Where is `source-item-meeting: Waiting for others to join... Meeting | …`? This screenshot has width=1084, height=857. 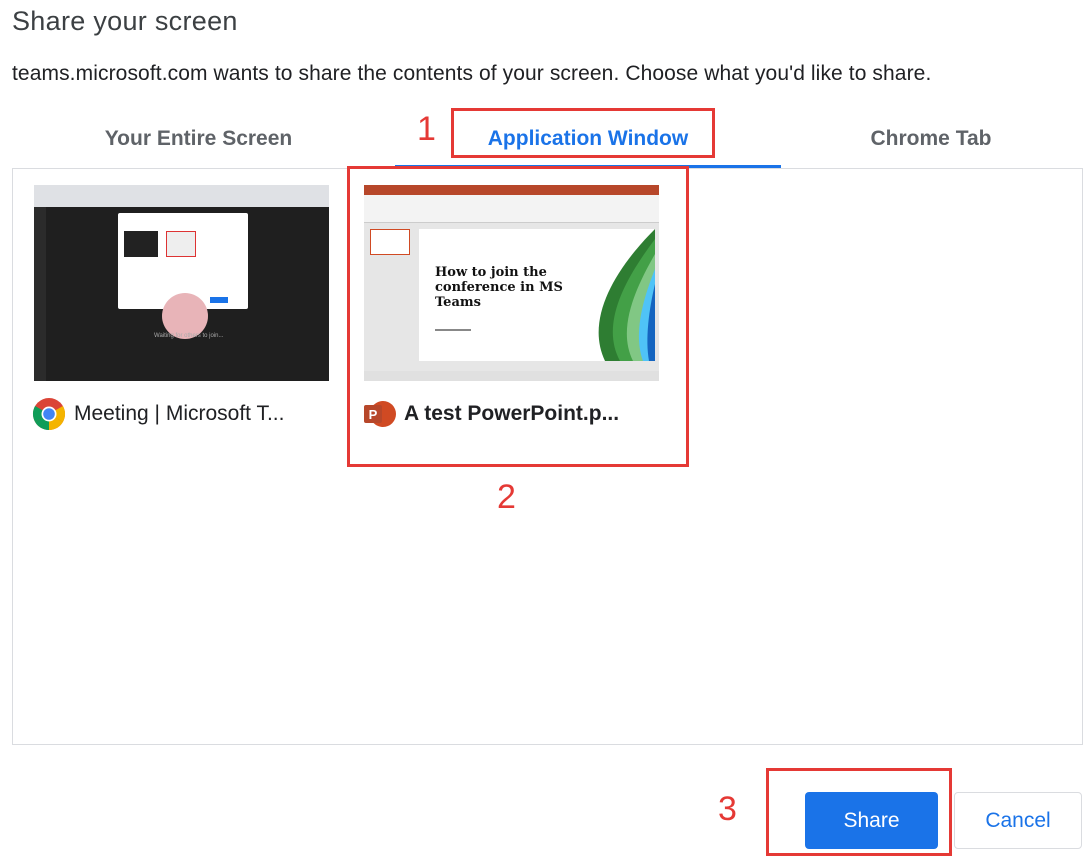
source-item-meeting: Waiting for others to join... Meeting | … is located at coordinates (192, 318).